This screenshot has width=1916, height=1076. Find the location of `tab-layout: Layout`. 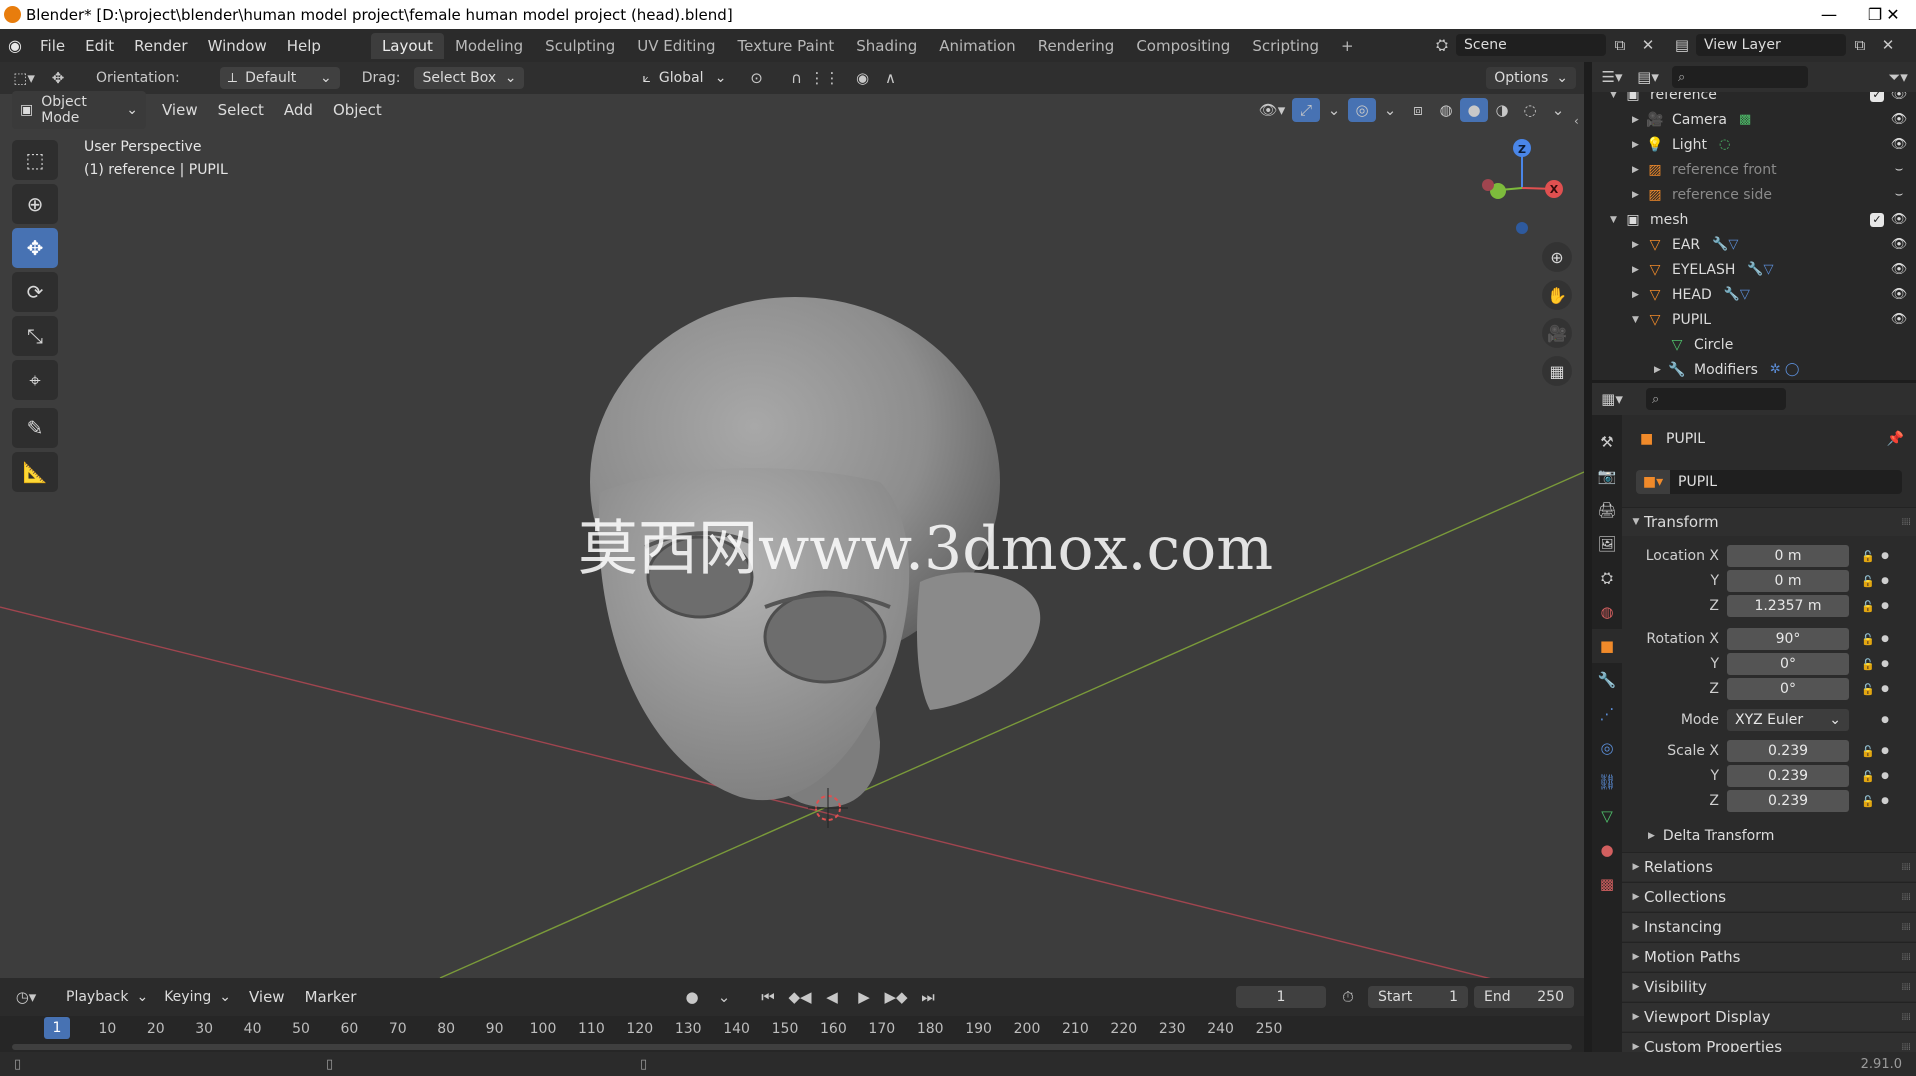

tab-layout: Layout is located at coordinates (407, 45).